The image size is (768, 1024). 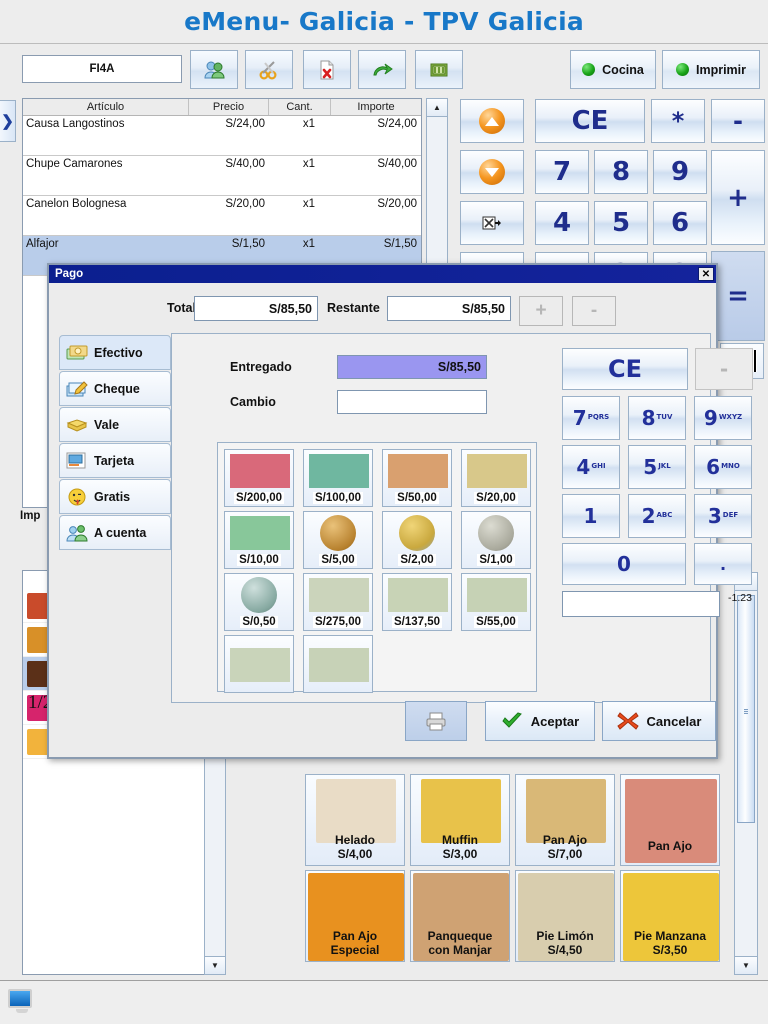 What do you see at coordinates (664, 466) in the screenshot?
I see `key-letters: JKL` at bounding box center [664, 466].